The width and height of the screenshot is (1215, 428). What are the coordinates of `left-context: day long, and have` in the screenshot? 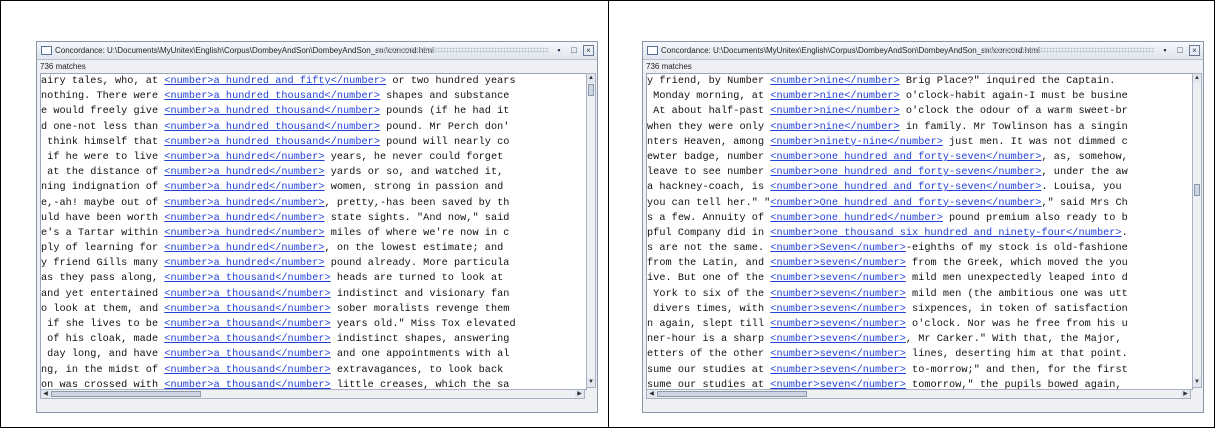 It's located at (103, 355).